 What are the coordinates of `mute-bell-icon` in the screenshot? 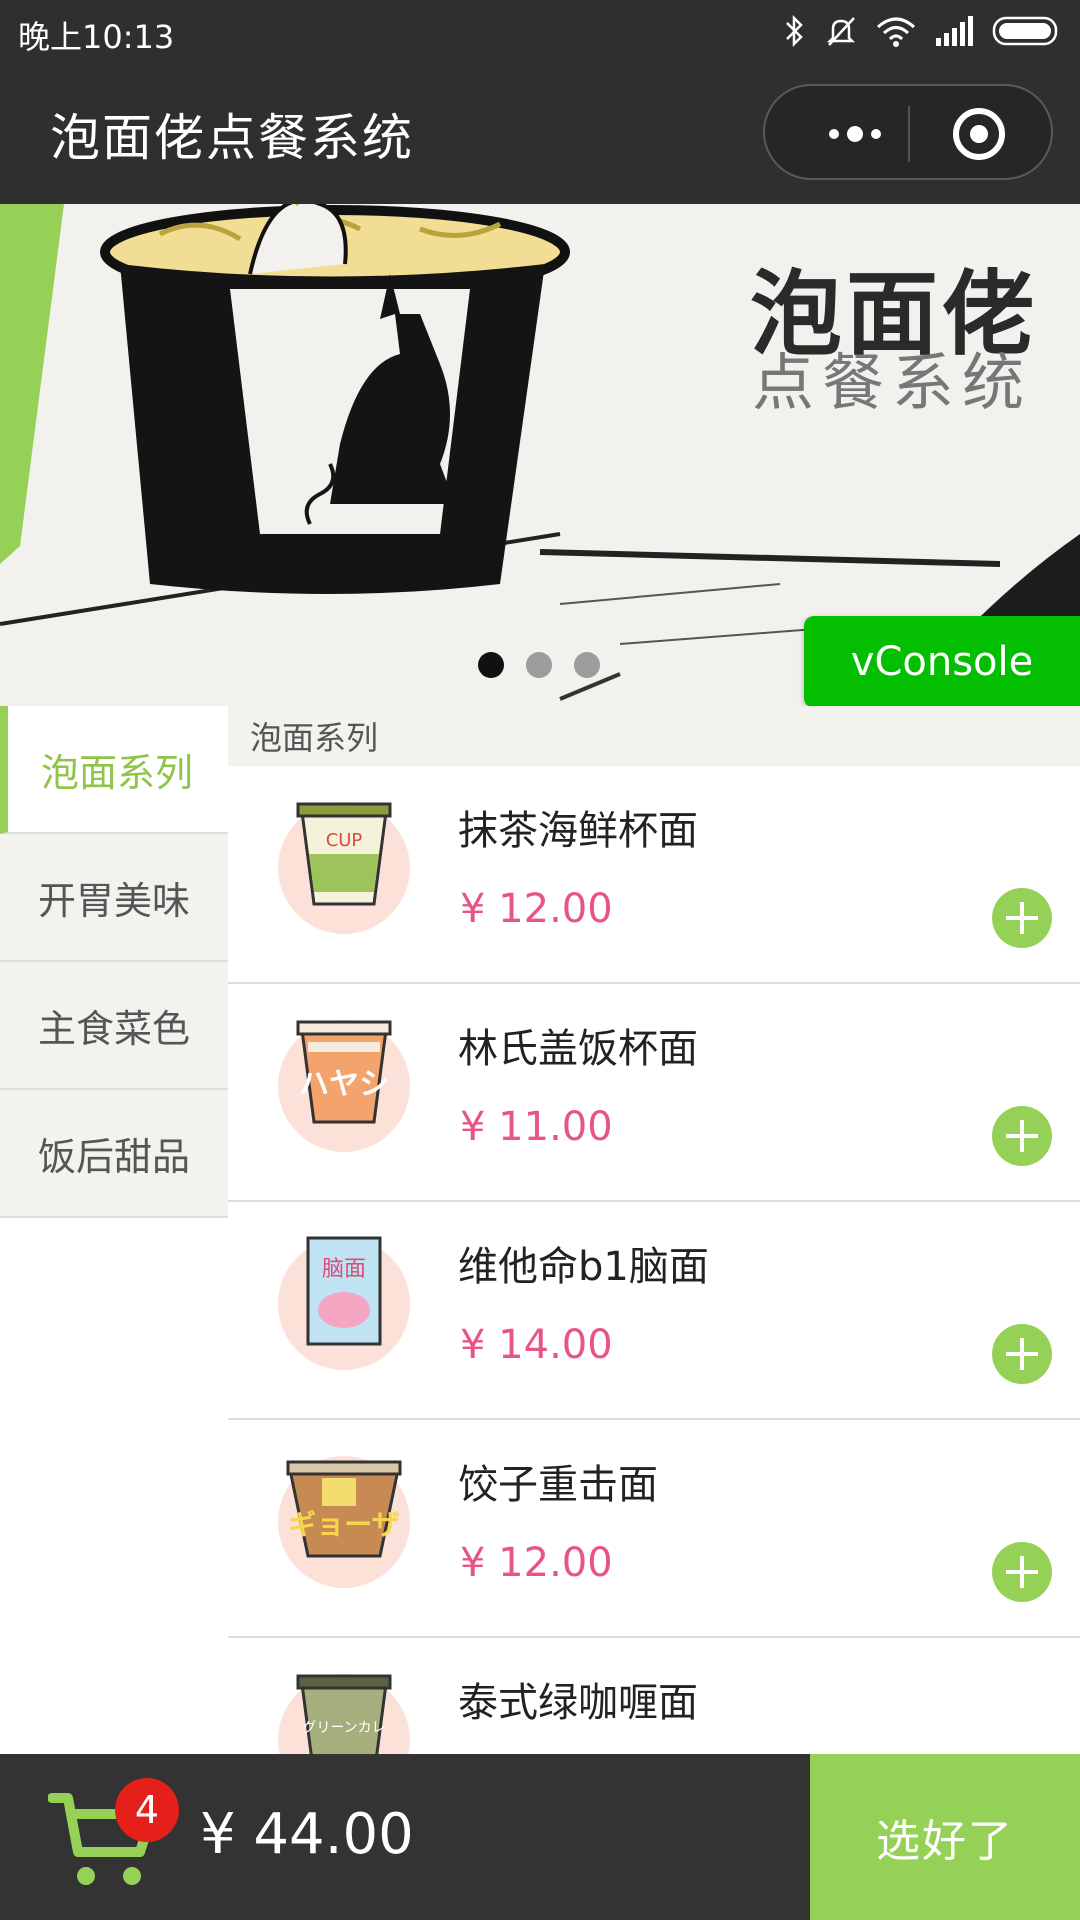 It's located at (841, 31).